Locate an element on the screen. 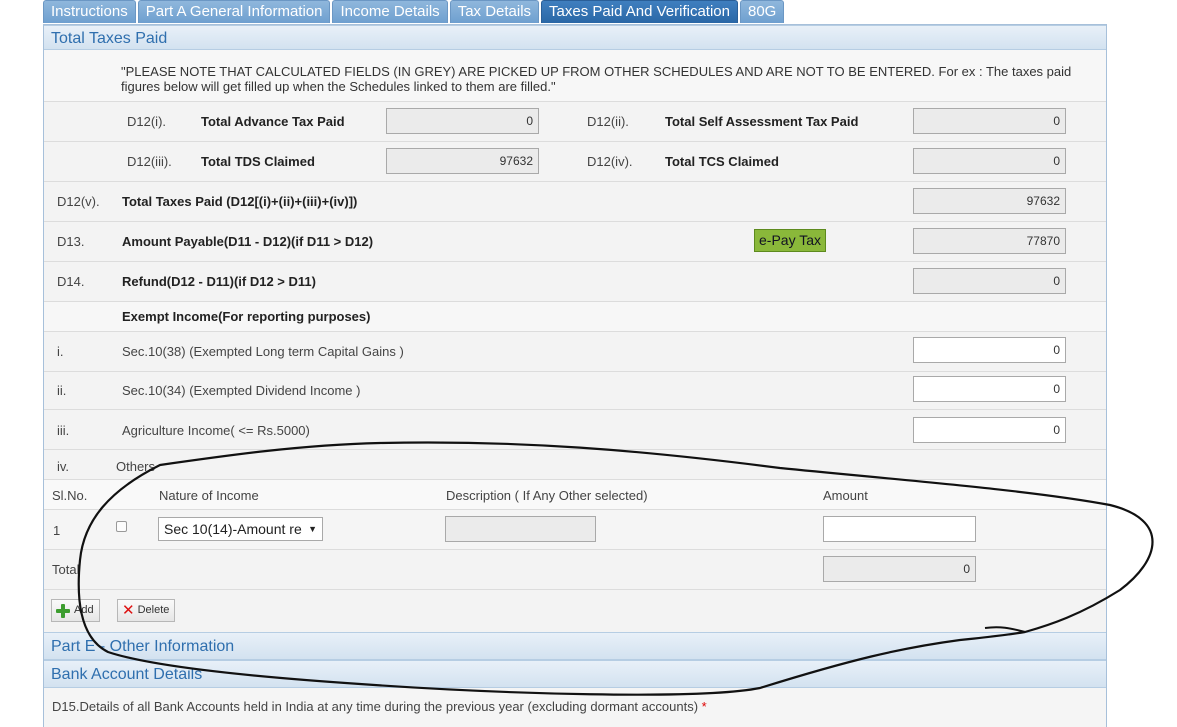  total-advance-tax-paid-field: 0 is located at coordinates (462, 121).